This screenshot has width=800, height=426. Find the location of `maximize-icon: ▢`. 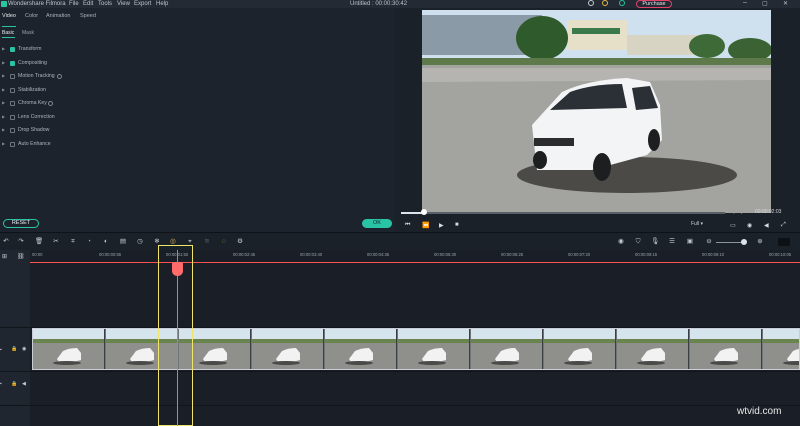

maximize-icon: ▢ is located at coordinates (765, 4).